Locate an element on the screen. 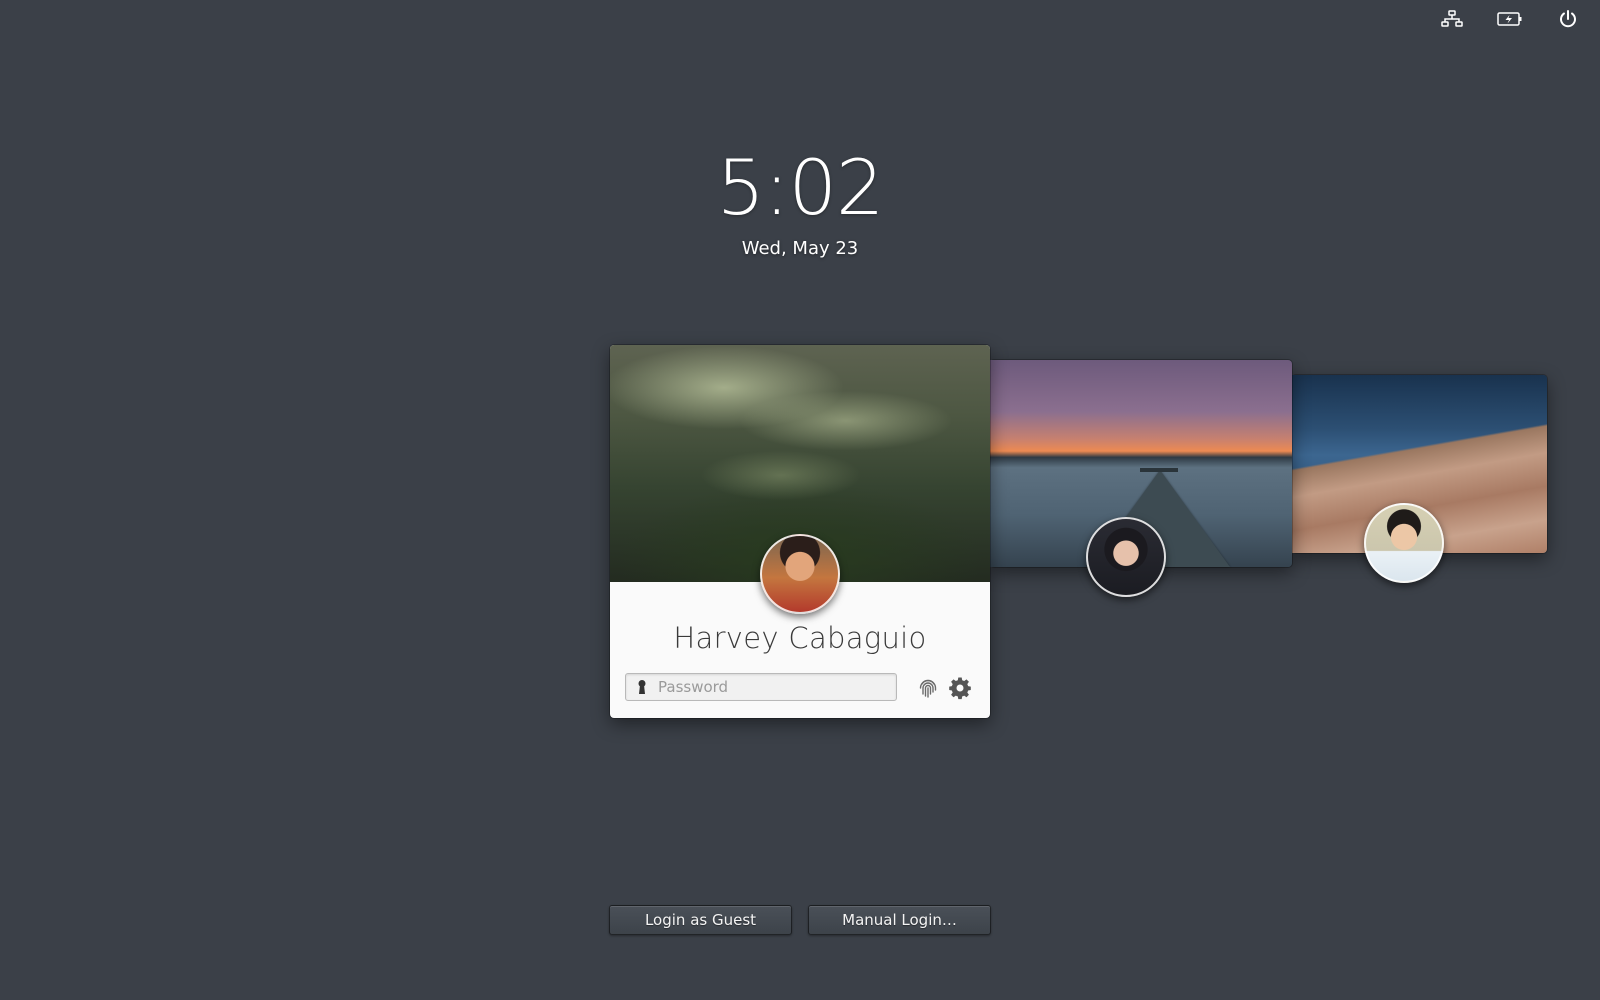 Image resolution: width=1600 pixels, height=1000 pixels. fingerprint-icon is located at coordinates (928, 691).